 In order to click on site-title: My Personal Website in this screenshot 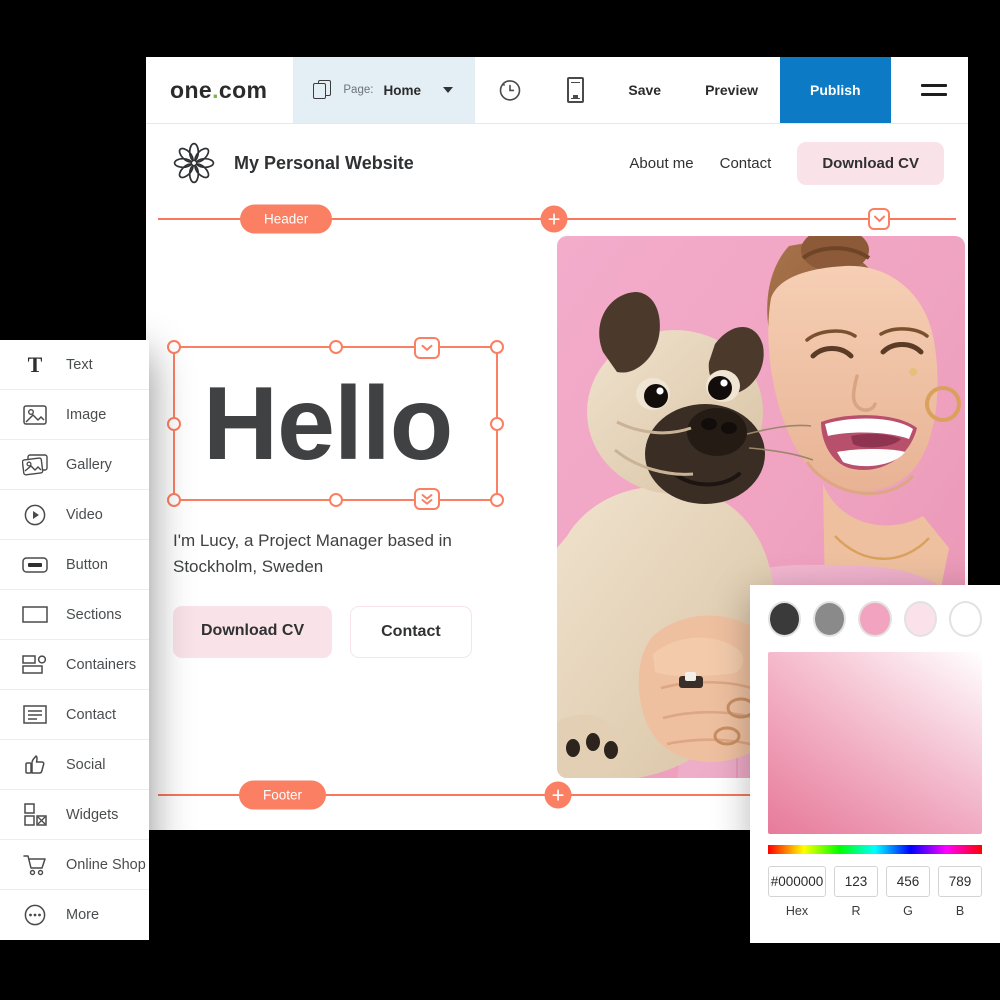, I will do `click(324, 162)`.